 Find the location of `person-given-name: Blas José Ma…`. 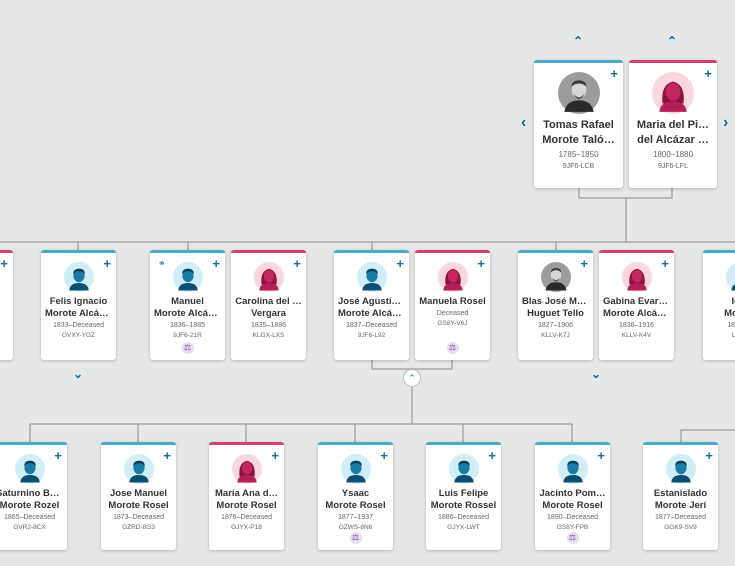

person-given-name: Blas José Ma… is located at coordinates (555, 302).